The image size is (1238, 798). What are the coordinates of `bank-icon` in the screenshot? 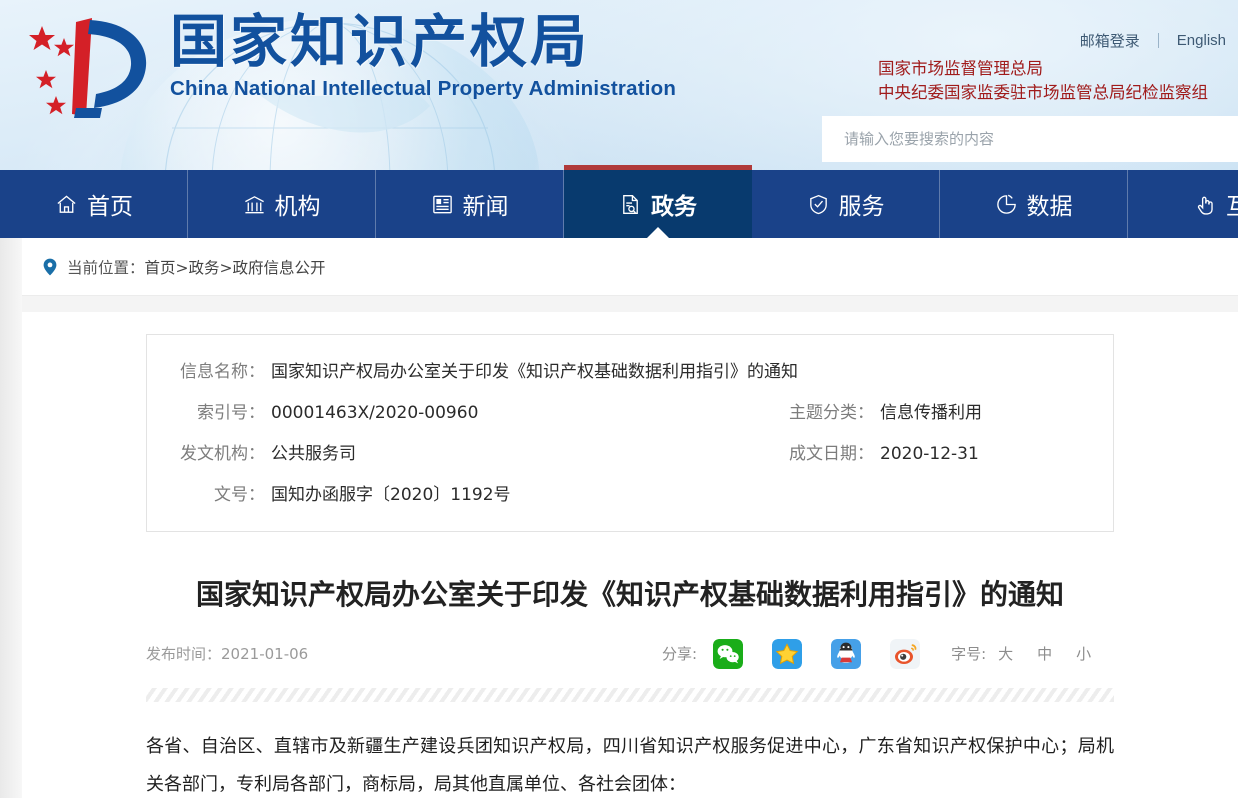 It's located at (254, 204).